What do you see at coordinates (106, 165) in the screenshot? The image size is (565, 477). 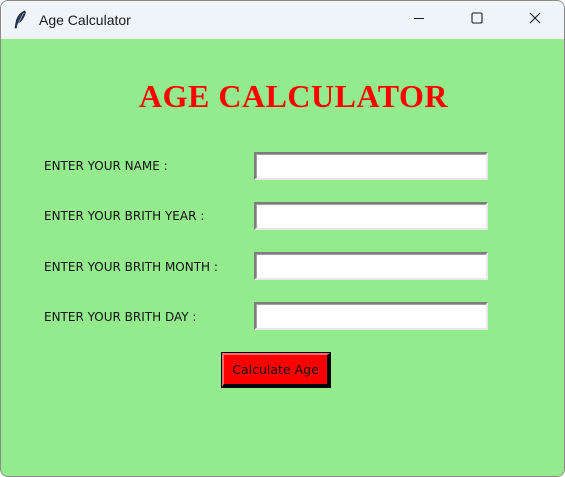 I see `name-label: ENTER YOUR NAME :` at bounding box center [106, 165].